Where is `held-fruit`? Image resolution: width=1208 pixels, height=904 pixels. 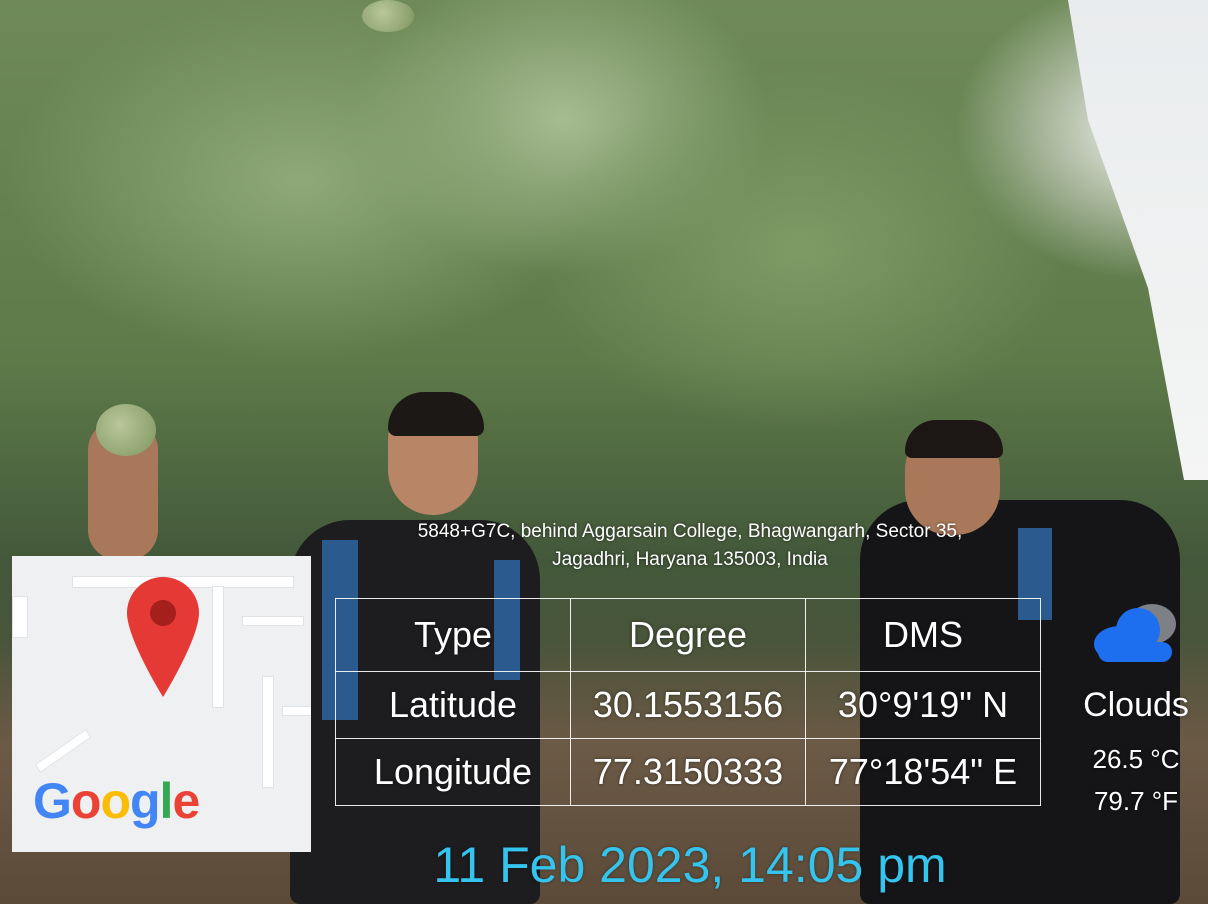
held-fruit is located at coordinates (126, 430).